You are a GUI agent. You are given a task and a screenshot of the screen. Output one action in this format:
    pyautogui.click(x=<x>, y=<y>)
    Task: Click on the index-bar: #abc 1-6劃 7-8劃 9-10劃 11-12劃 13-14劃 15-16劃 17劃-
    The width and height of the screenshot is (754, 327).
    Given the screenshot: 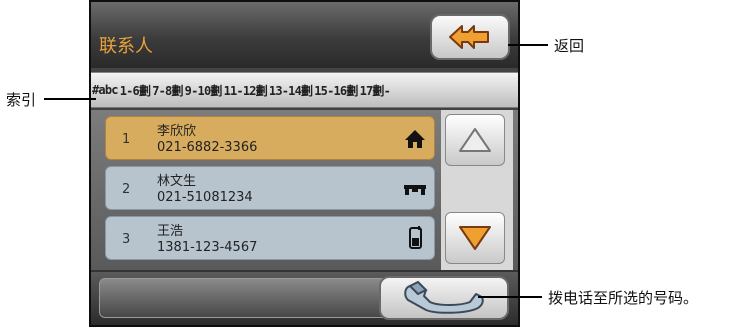 What is the action you would take?
    pyautogui.click(x=304, y=90)
    